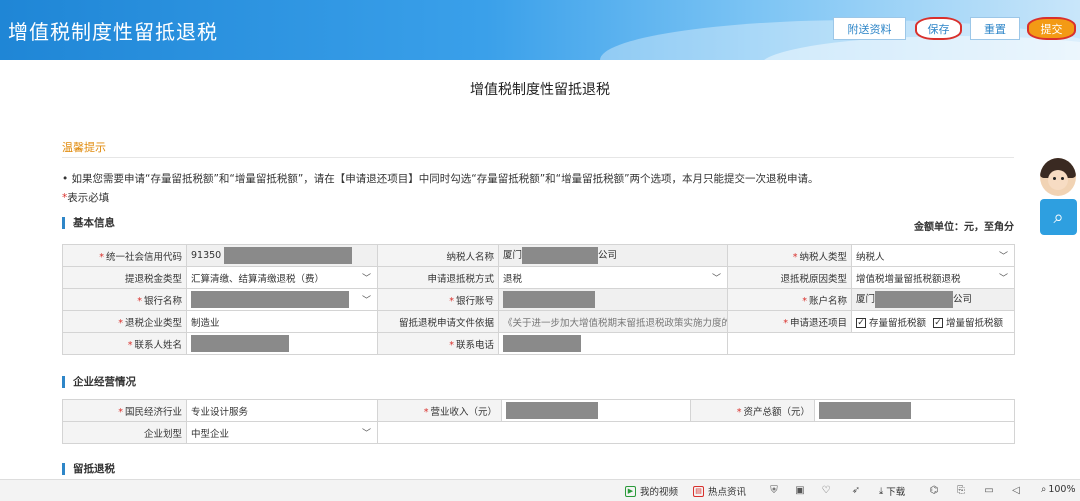 The height and width of the screenshot is (501, 1080). Describe the element at coordinates (630, 491) in the screenshot. I see `play-icon: ▶` at that location.